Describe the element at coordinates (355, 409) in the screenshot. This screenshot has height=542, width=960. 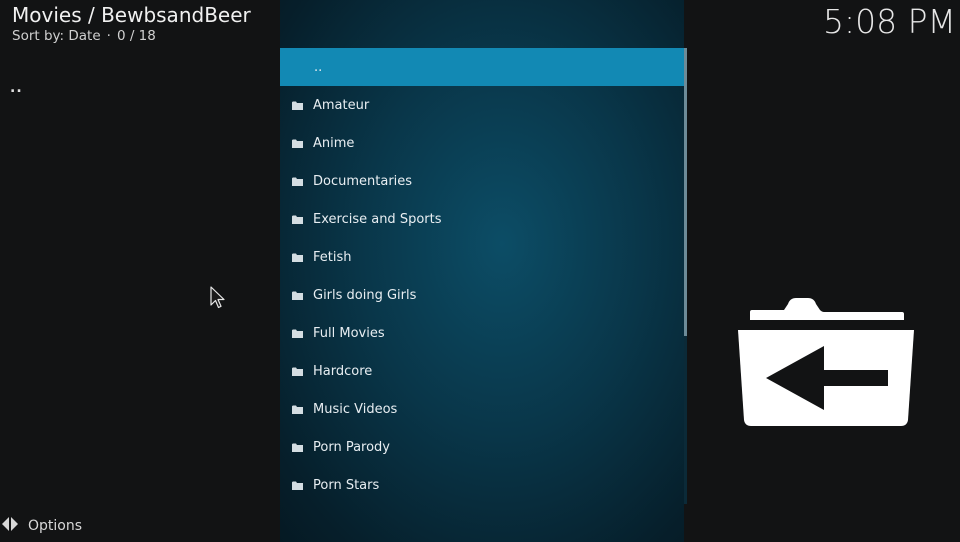
I see `list-item-label: Music Videos` at that location.